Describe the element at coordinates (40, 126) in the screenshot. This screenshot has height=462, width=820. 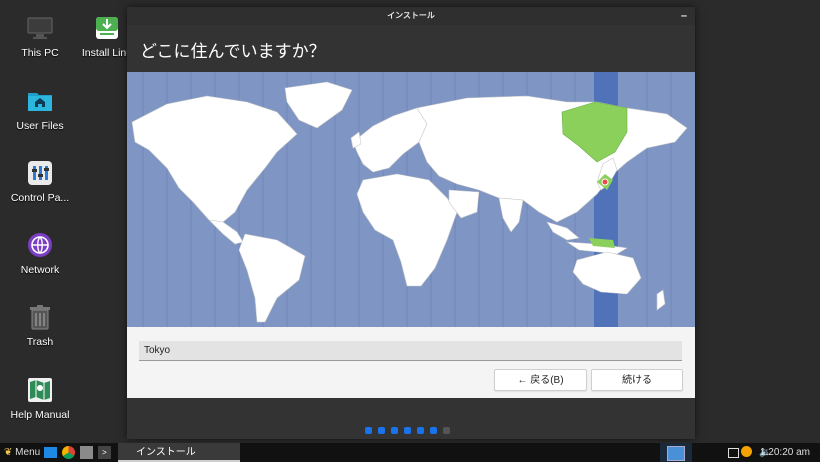
I see `desktop-icon-label: User Files` at that location.